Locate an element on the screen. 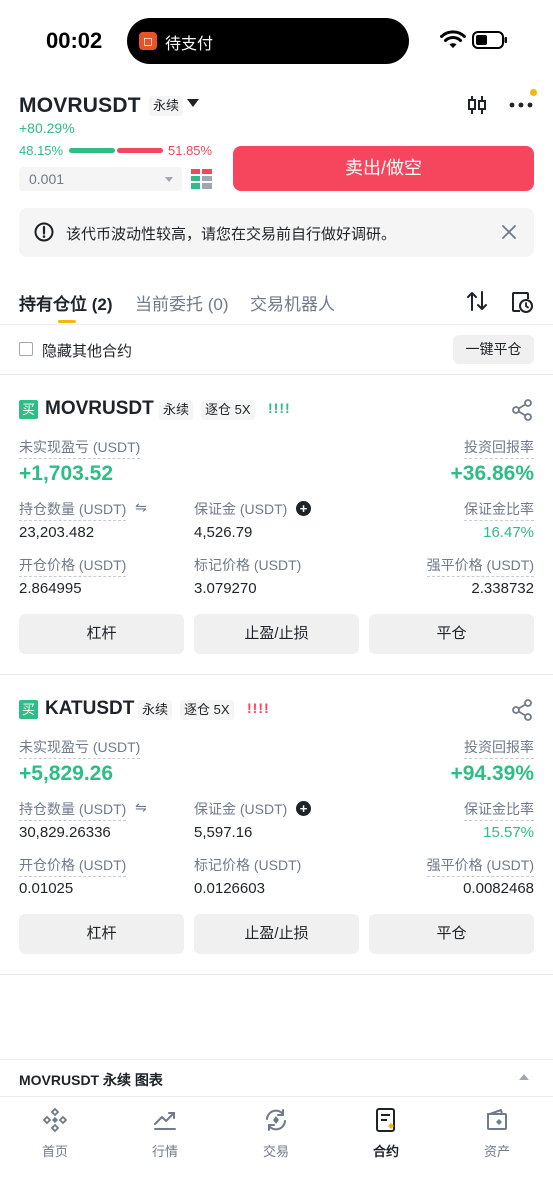 Image resolution: width=553 pixels, height=1200 pixels. battery-icon is located at coordinates (489, 40).